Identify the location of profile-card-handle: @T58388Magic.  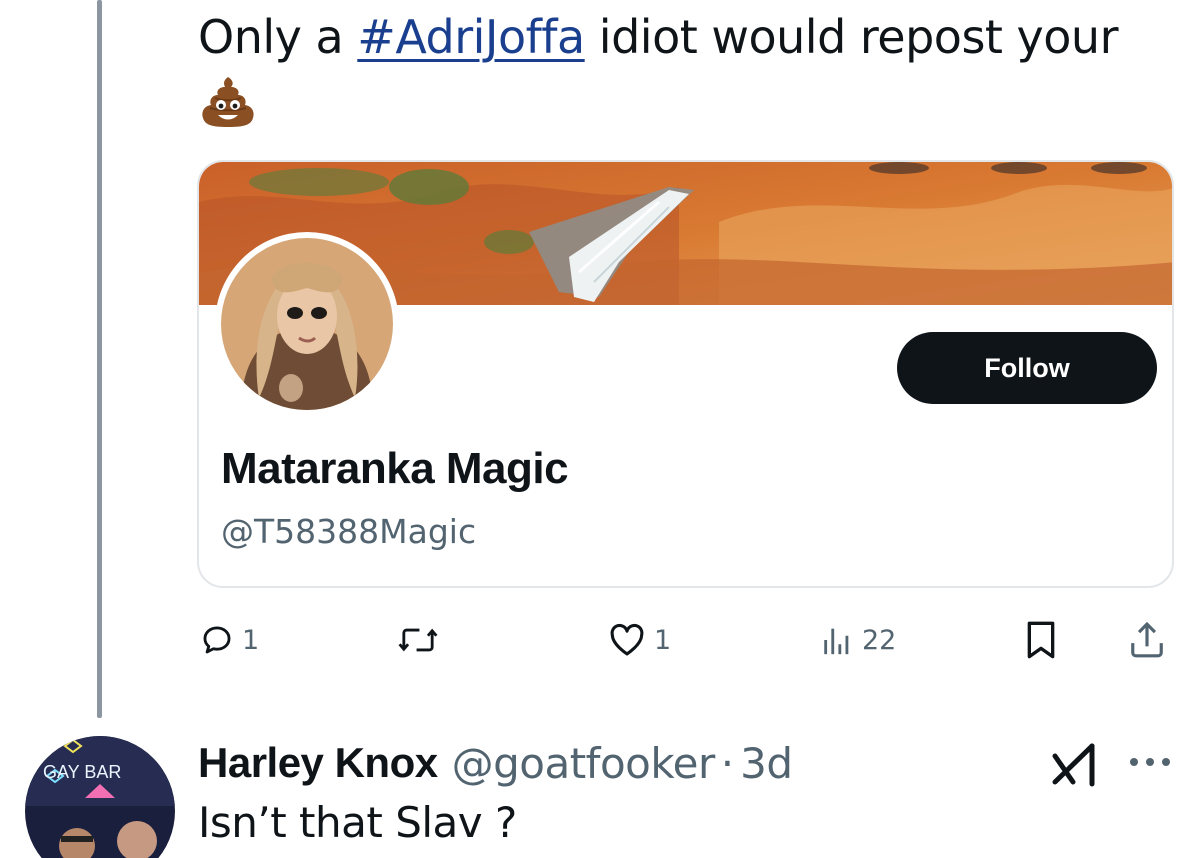
(348, 531).